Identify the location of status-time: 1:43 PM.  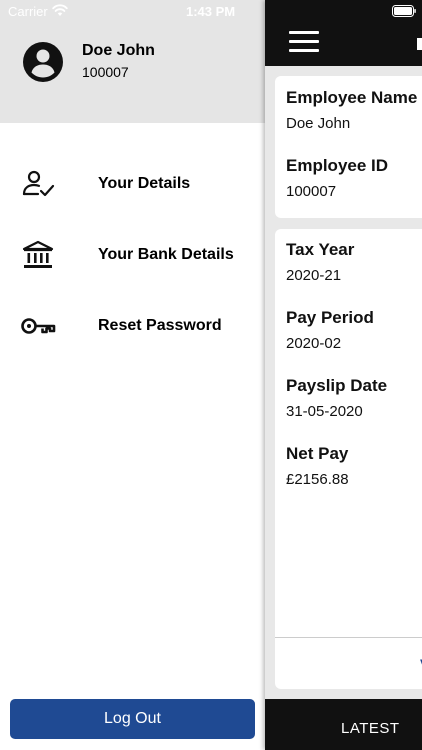
(211, 11).